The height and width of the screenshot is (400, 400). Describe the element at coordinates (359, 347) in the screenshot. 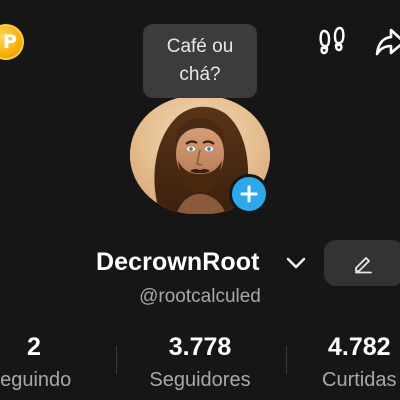

I see `likes-count: 4.782` at that location.